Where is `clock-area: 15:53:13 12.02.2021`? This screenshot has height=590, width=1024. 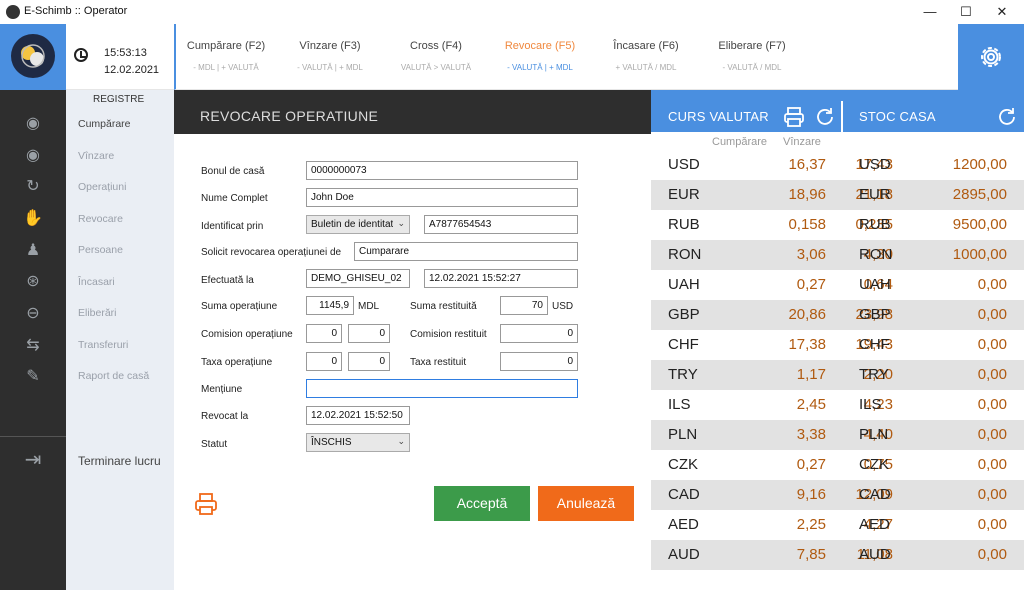
clock-area: 15:53:13 12.02.2021 is located at coordinates (120, 57).